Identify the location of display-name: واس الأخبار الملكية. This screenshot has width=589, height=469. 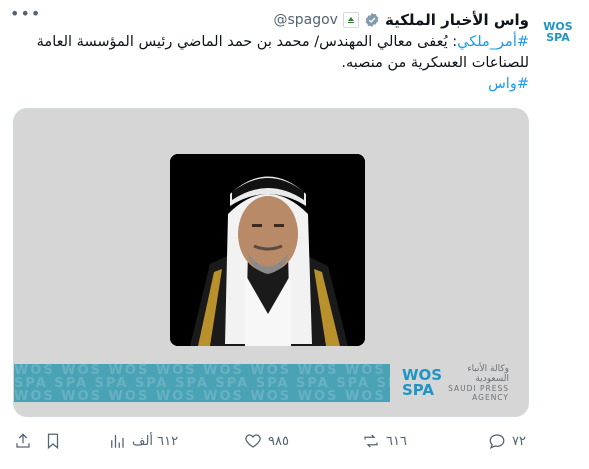
(457, 20).